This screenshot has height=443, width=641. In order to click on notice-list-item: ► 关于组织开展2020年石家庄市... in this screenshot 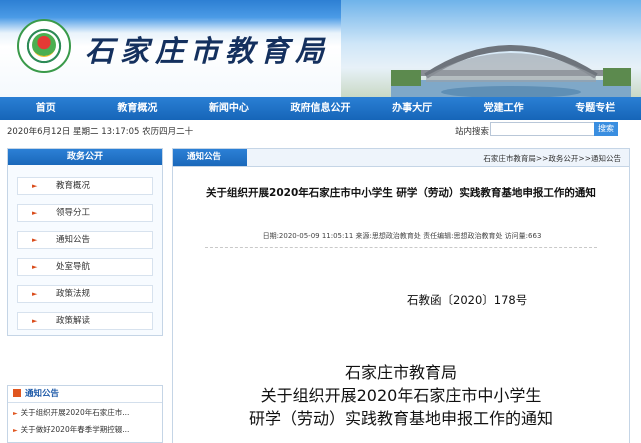, I will do `click(71, 412)`.